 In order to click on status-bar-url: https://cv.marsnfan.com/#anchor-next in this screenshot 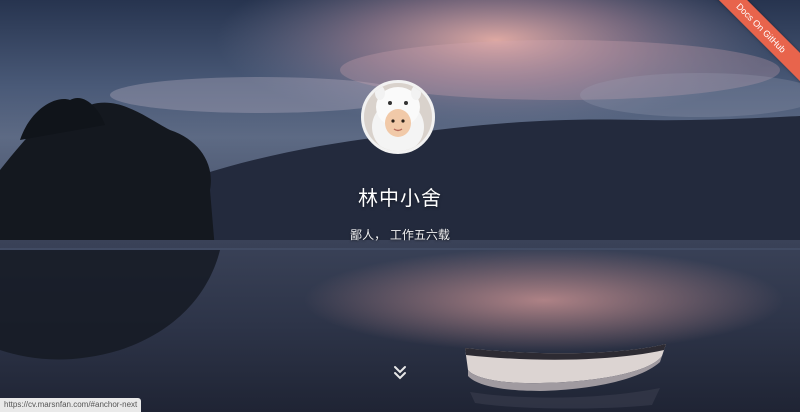, I will do `click(71, 405)`.